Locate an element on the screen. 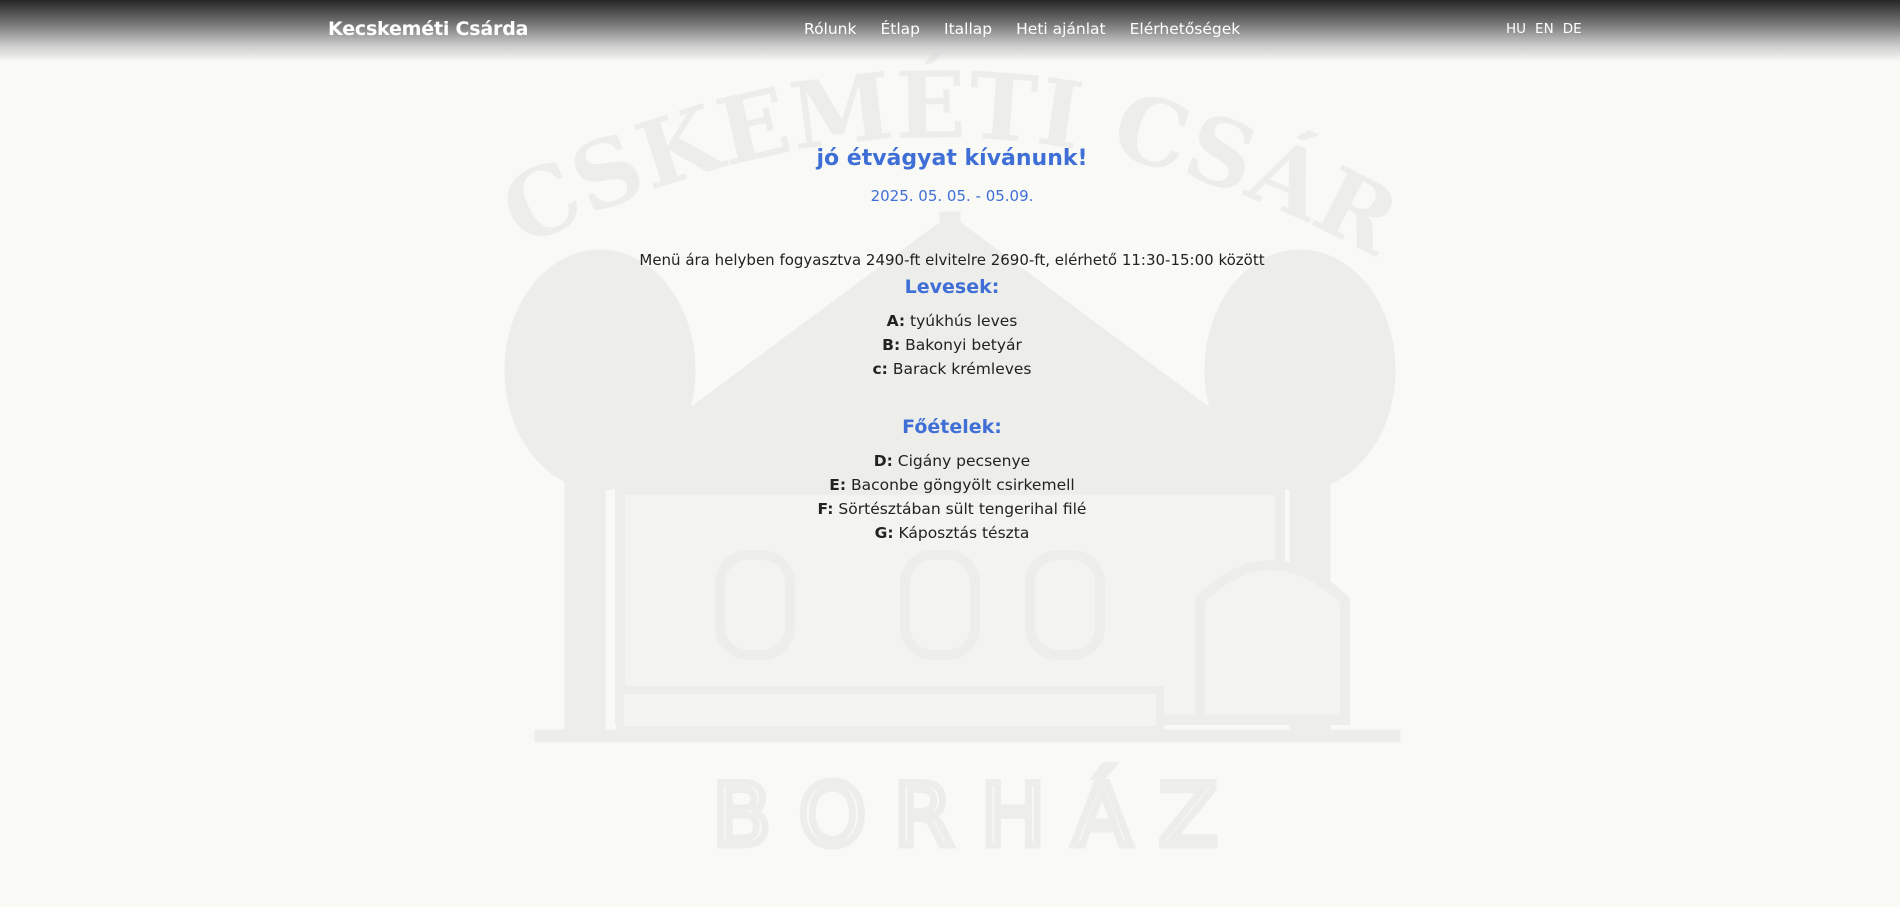 This screenshot has width=1900, height=907. list-item: D: Cigány pecsenye is located at coordinates (950, 461).